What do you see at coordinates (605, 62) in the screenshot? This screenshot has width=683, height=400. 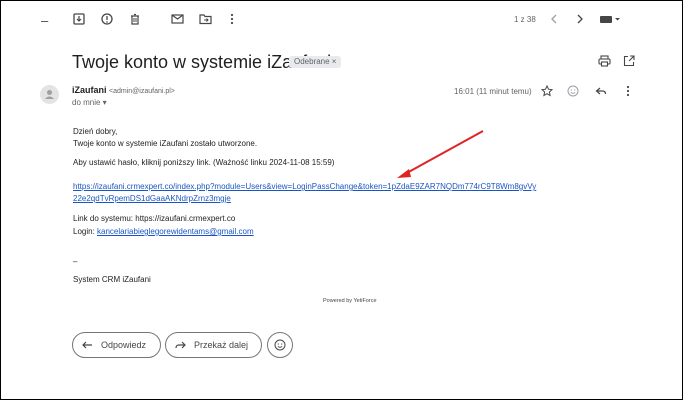 I see `print-icon` at bounding box center [605, 62].